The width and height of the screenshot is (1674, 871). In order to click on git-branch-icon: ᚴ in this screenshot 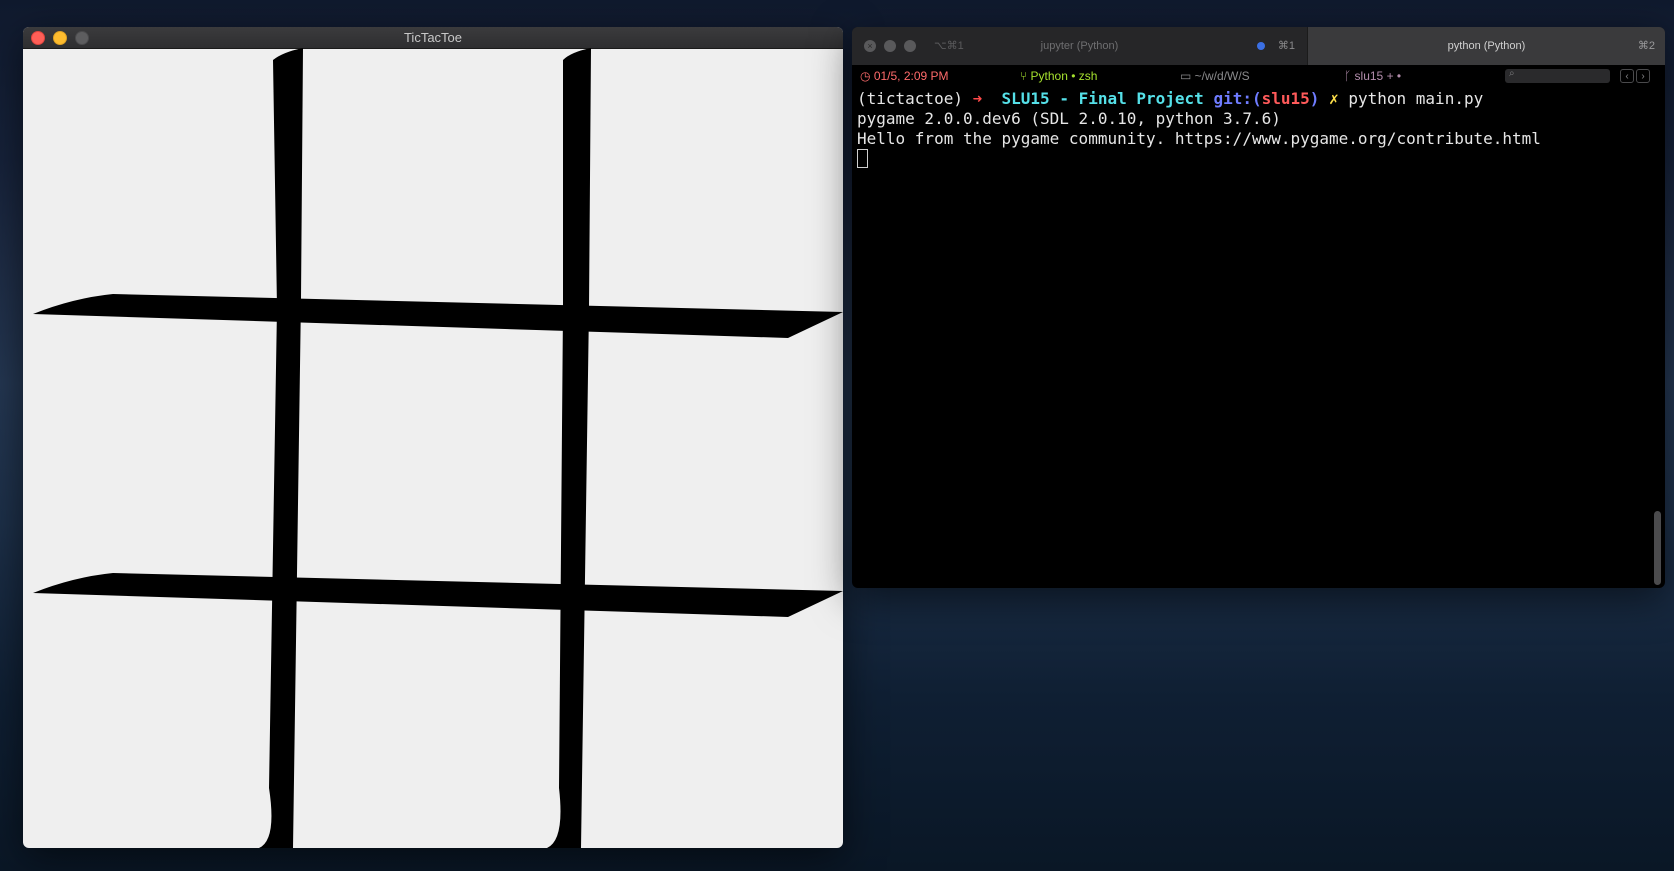, I will do `click(1349, 76)`.